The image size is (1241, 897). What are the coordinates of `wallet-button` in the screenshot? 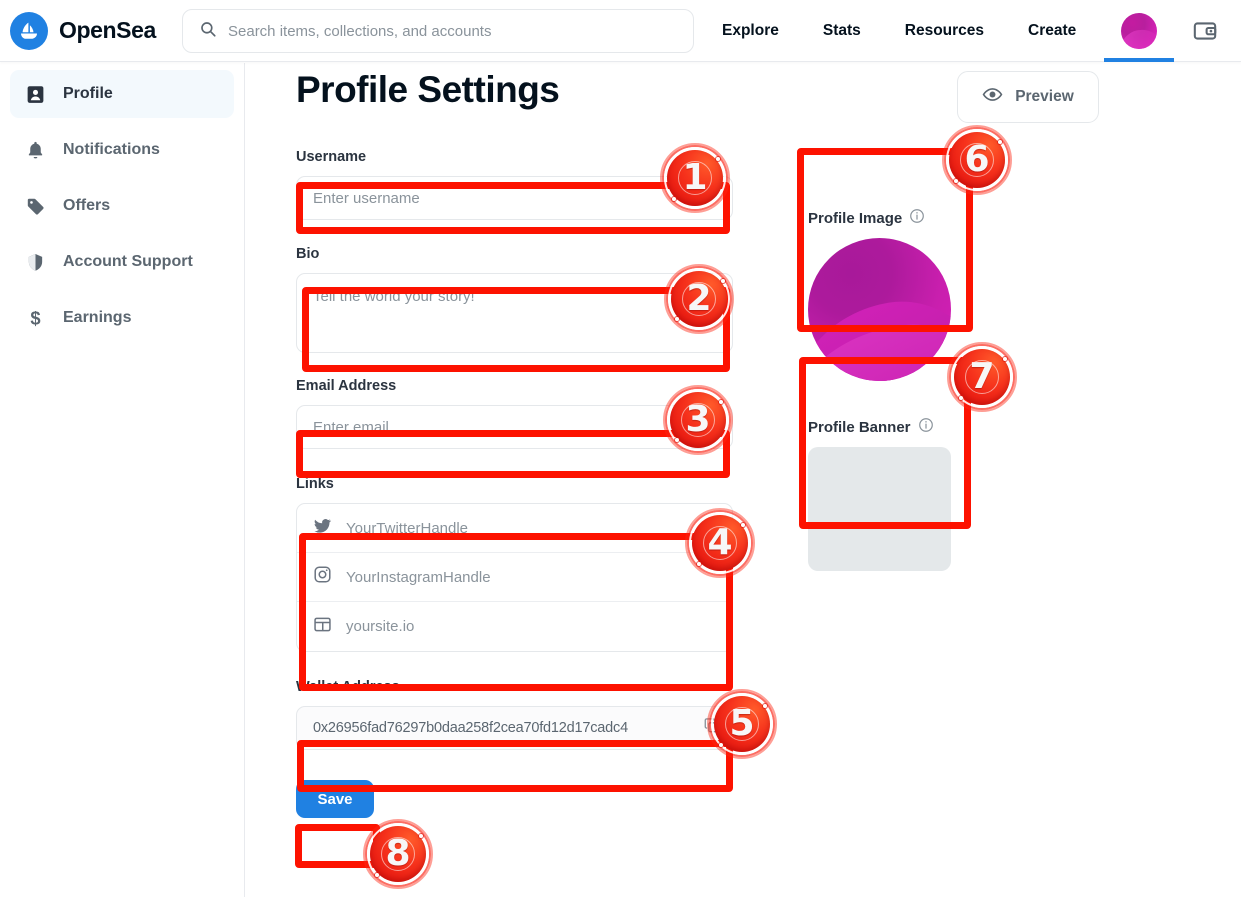 It's located at (1205, 31).